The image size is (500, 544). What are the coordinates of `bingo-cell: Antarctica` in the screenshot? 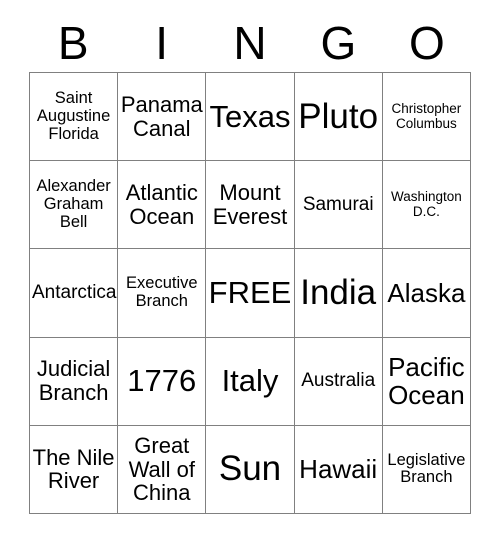 It's located at (74, 293).